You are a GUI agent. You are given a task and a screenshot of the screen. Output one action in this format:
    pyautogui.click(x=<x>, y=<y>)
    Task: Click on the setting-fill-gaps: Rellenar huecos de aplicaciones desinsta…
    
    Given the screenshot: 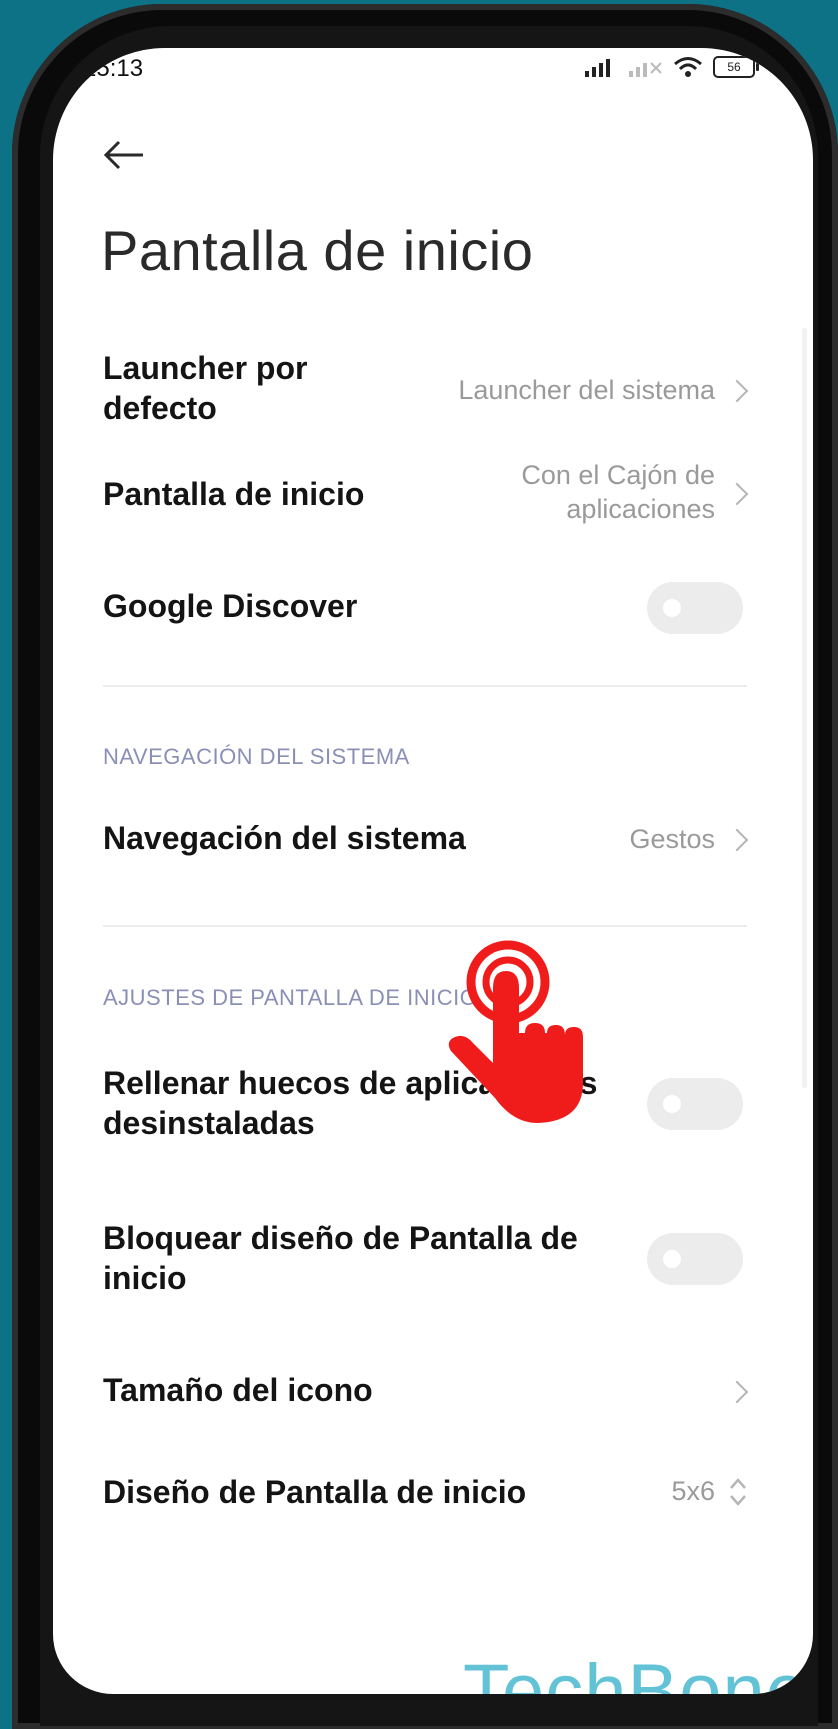 What is the action you would take?
    pyautogui.click(x=433, y=1113)
    